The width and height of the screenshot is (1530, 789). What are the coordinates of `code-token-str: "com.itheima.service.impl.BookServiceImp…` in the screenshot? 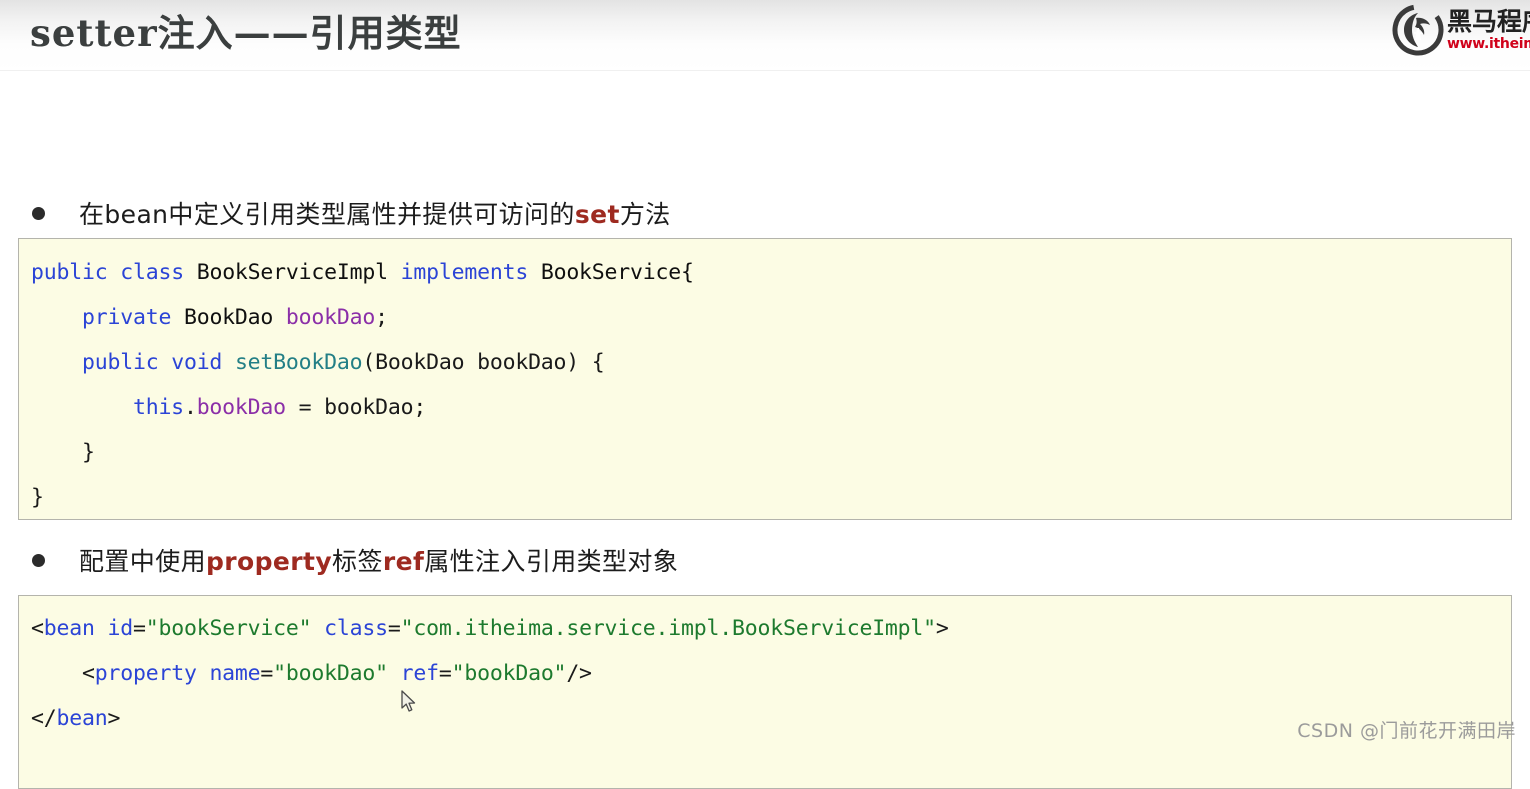 It's located at (668, 628).